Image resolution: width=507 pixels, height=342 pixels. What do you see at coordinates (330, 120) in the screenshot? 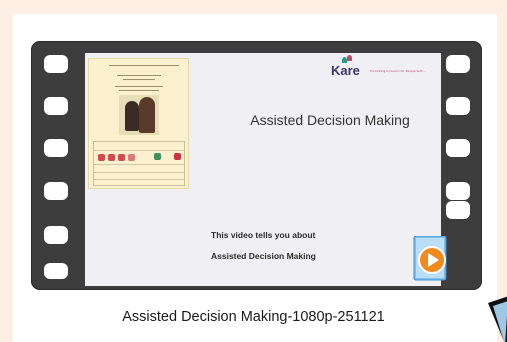
I see `slide-title: Assisted Decision Making` at bounding box center [330, 120].